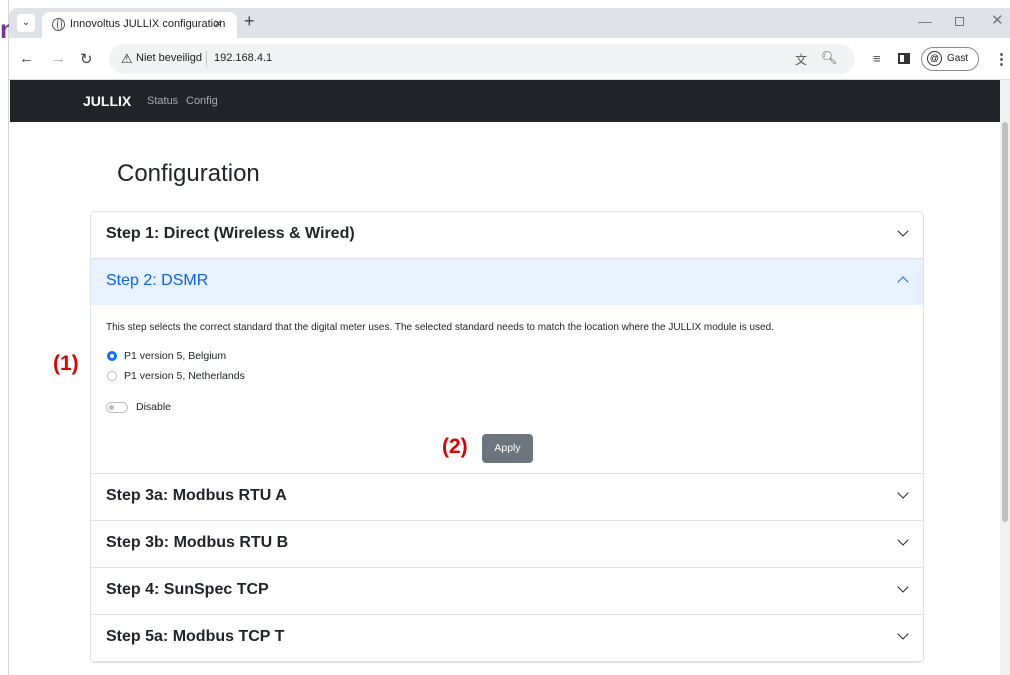 This screenshot has width=1010, height=675. Describe the element at coordinates (58, 58) in the screenshot. I see `forward-arrow-icon: →` at that location.